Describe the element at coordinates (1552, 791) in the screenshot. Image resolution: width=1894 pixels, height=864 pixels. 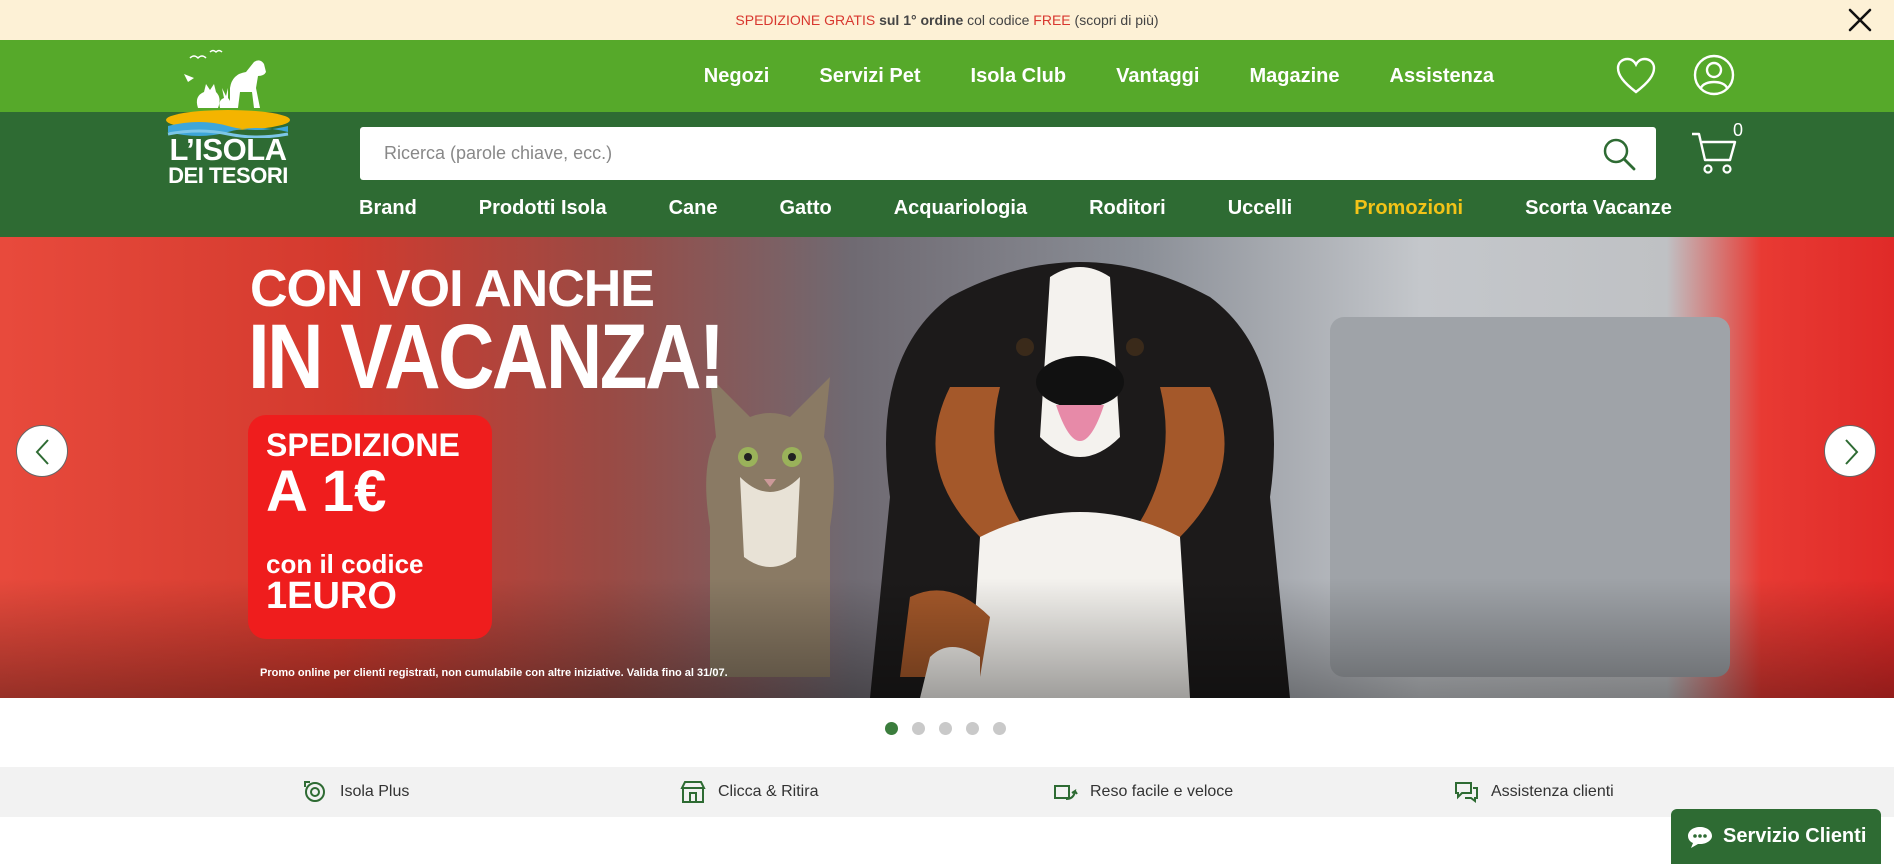
I see `feature-label: Assistenza clienti` at that location.